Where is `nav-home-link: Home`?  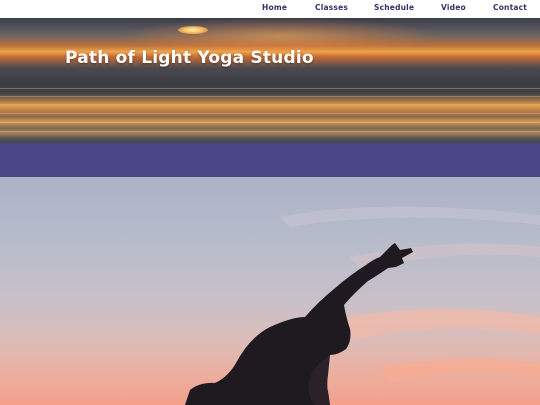
nav-home-link: Home is located at coordinates (274, 7).